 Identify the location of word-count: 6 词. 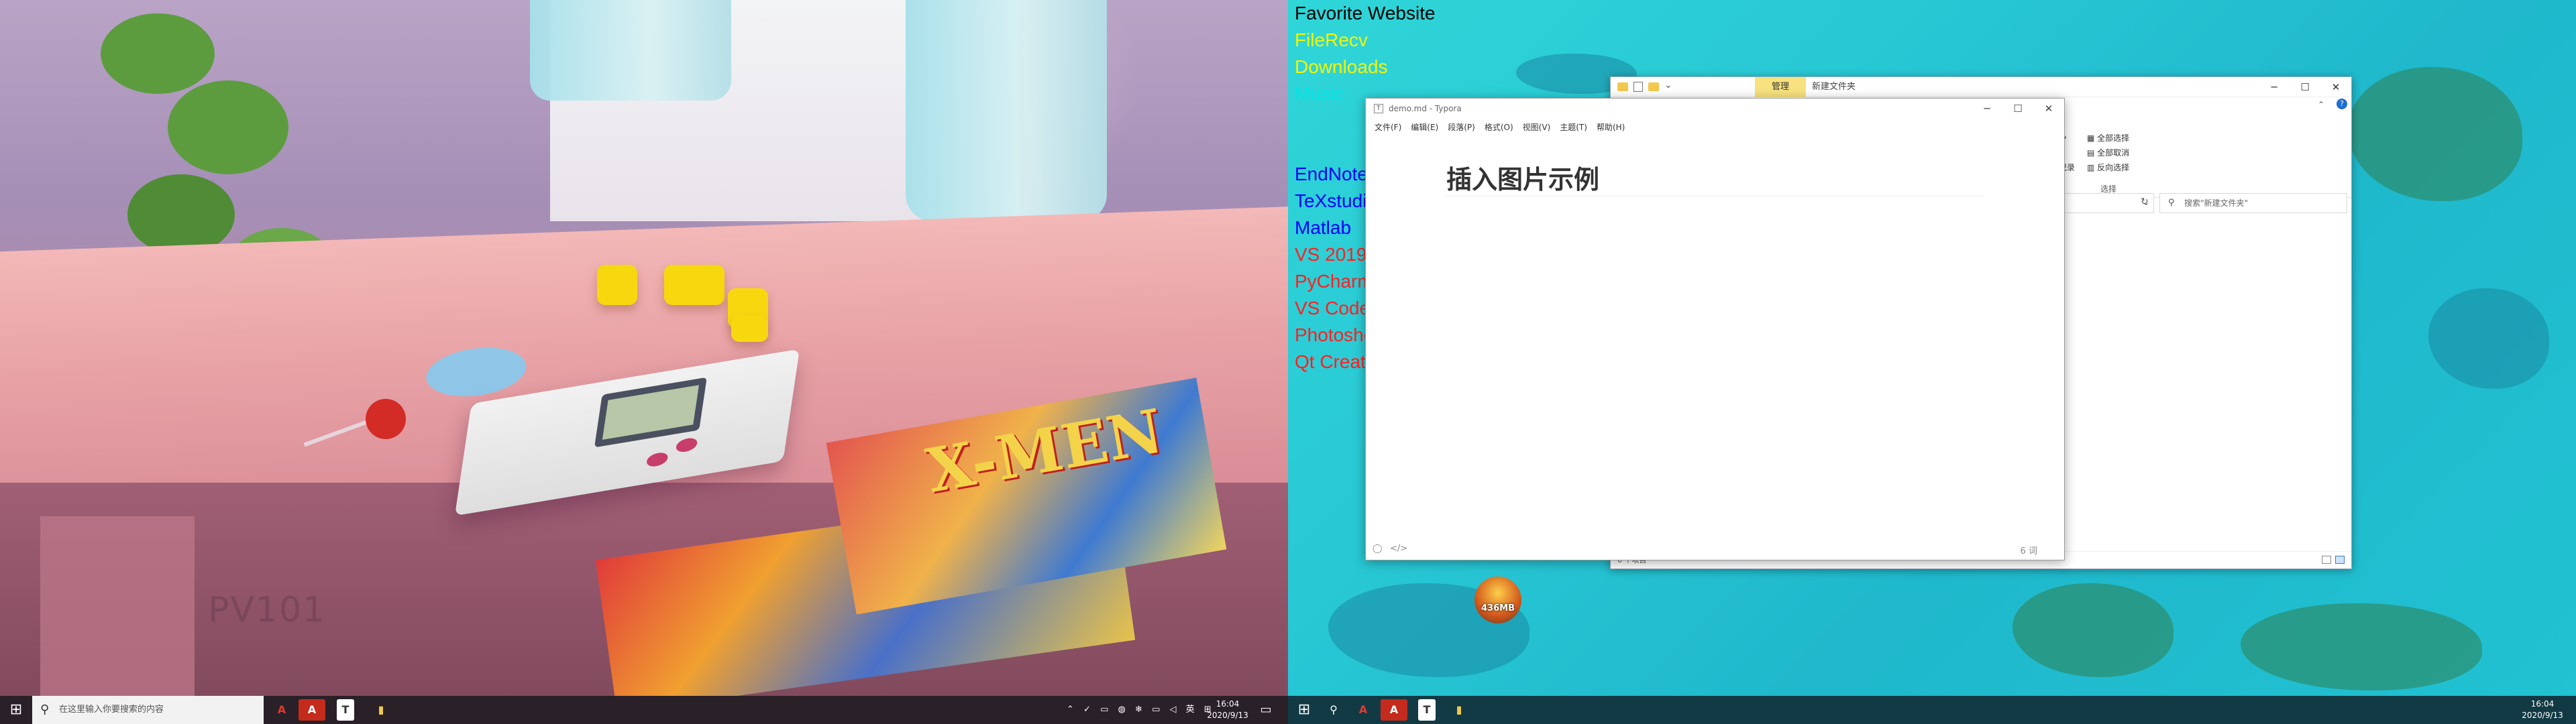
(2029, 550).